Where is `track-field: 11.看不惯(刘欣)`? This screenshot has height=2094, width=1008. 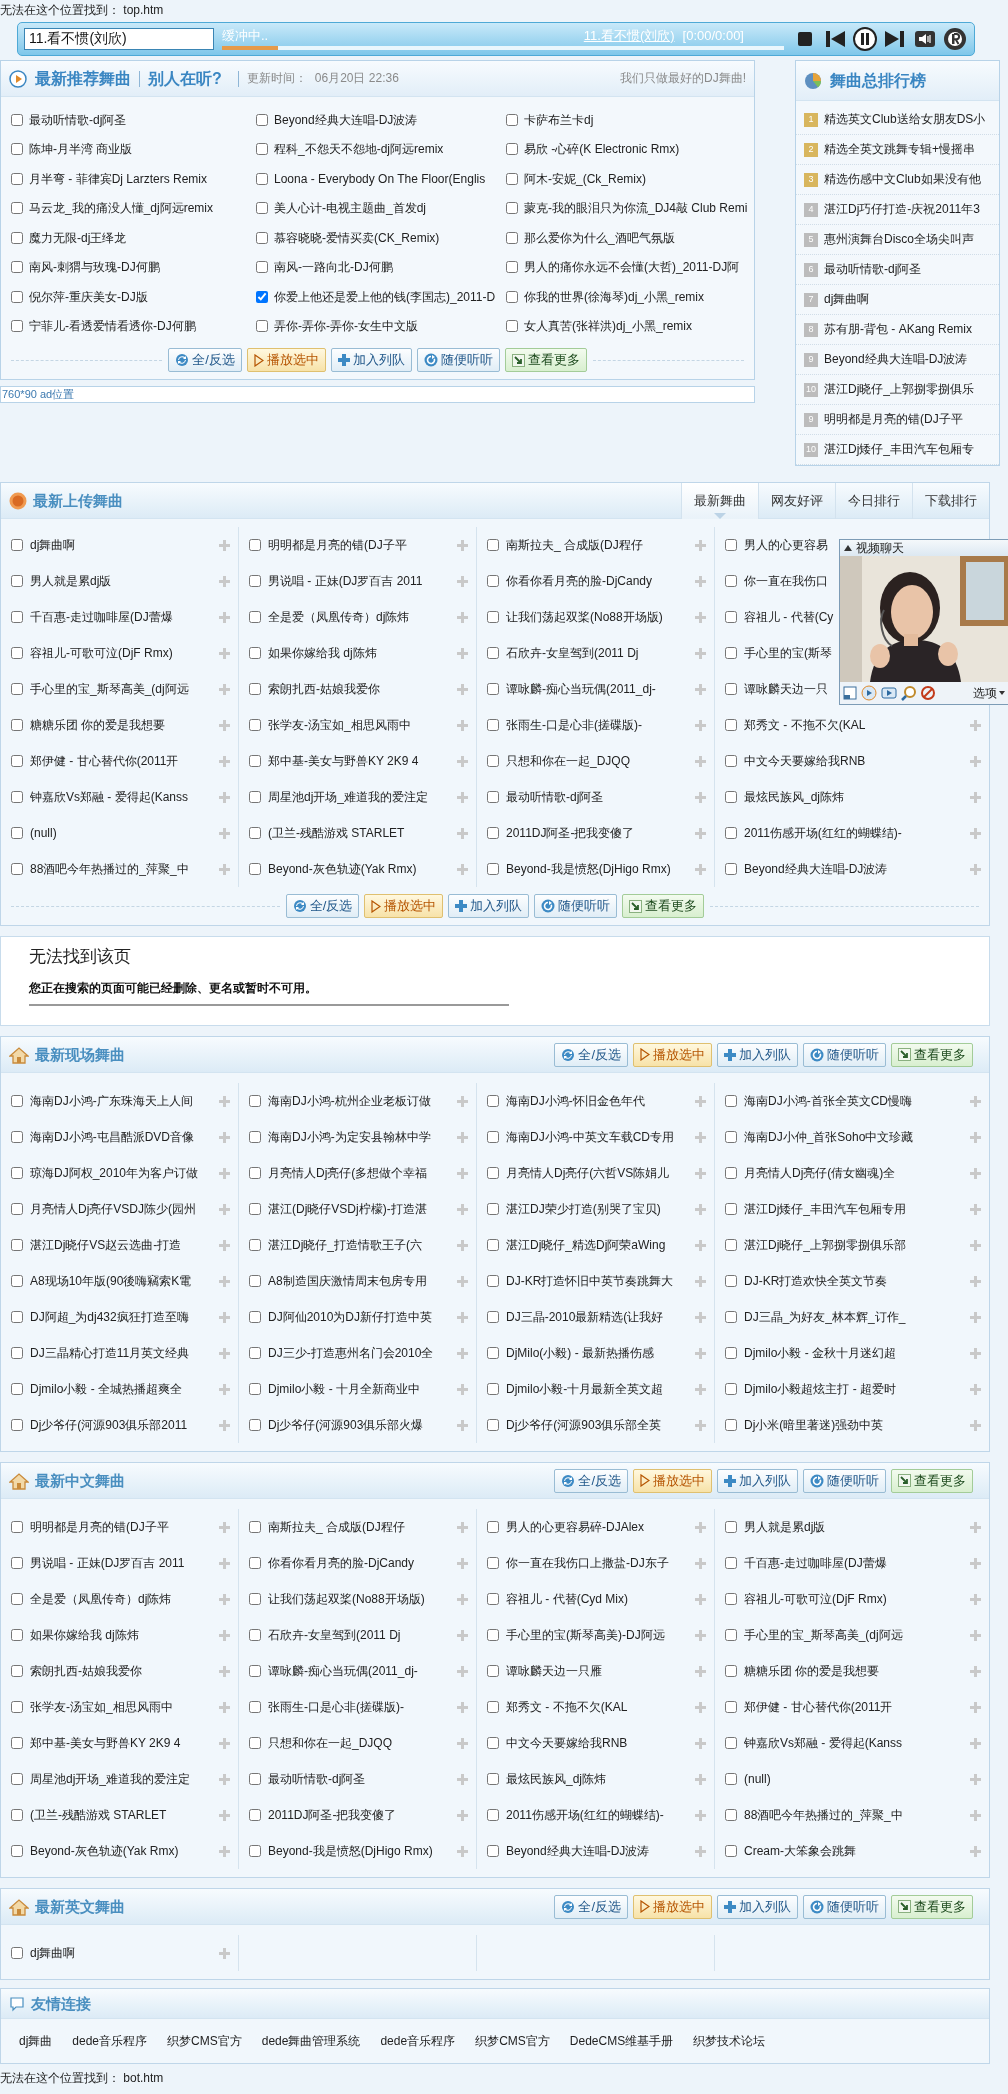 track-field: 11.看不惯(刘欣) is located at coordinates (119, 39).